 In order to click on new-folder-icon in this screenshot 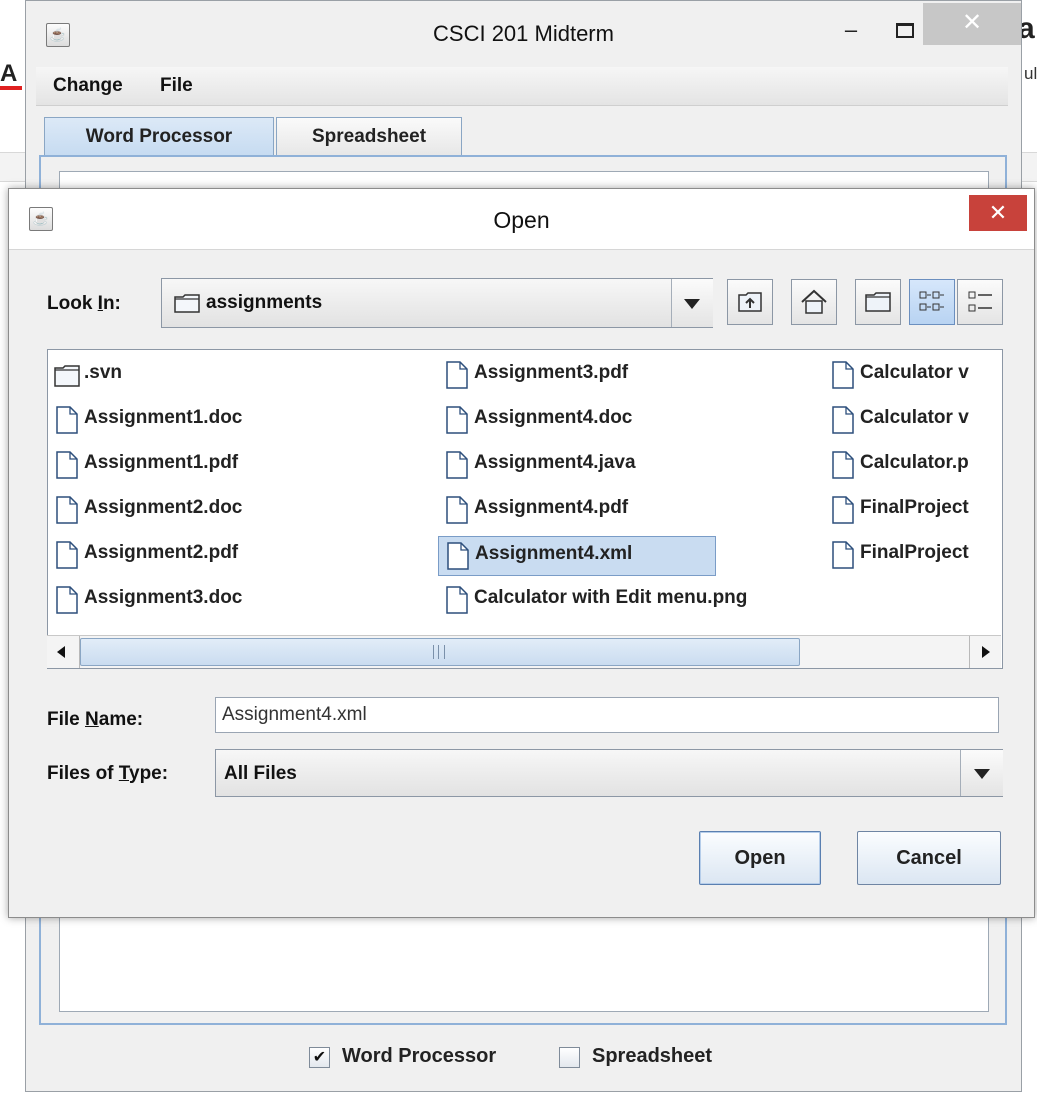, I will do `click(878, 302)`.